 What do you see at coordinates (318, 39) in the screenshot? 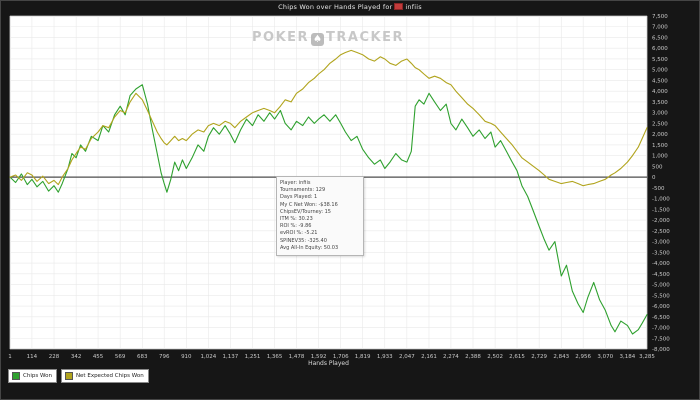
I see `spade-icon: ♠` at bounding box center [318, 39].